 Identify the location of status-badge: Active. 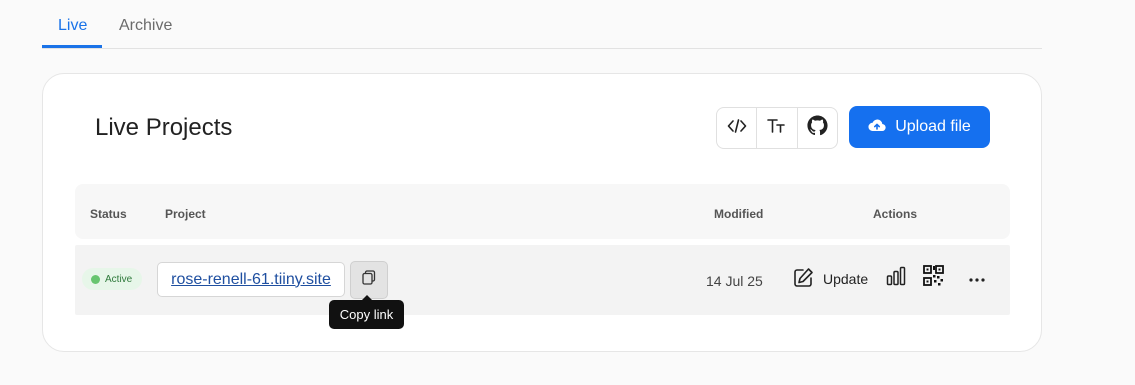
(112, 279).